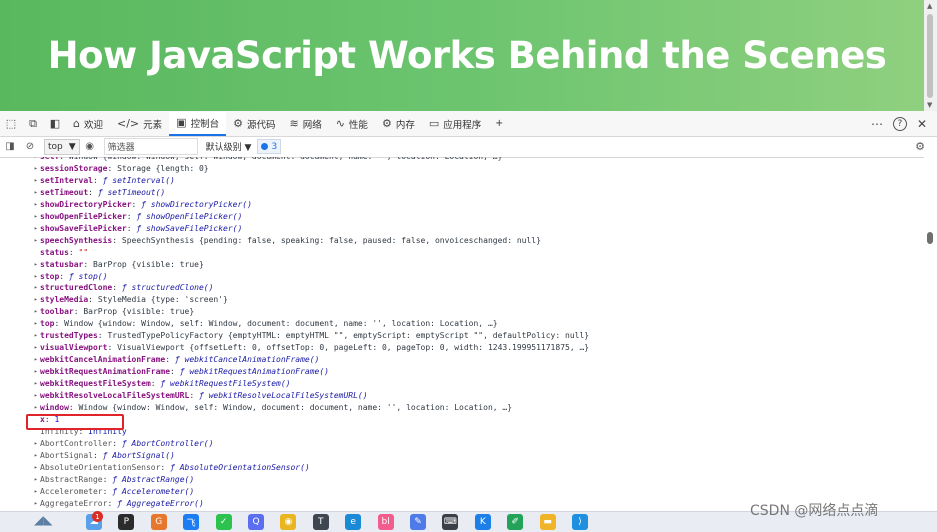 The width and height of the screenshot is (937, 532). Describe the element at coordinates (460, 169) in the screenshot. I see `console-row: ▸ sessionStorage: Storage {length: 0}` at that location.